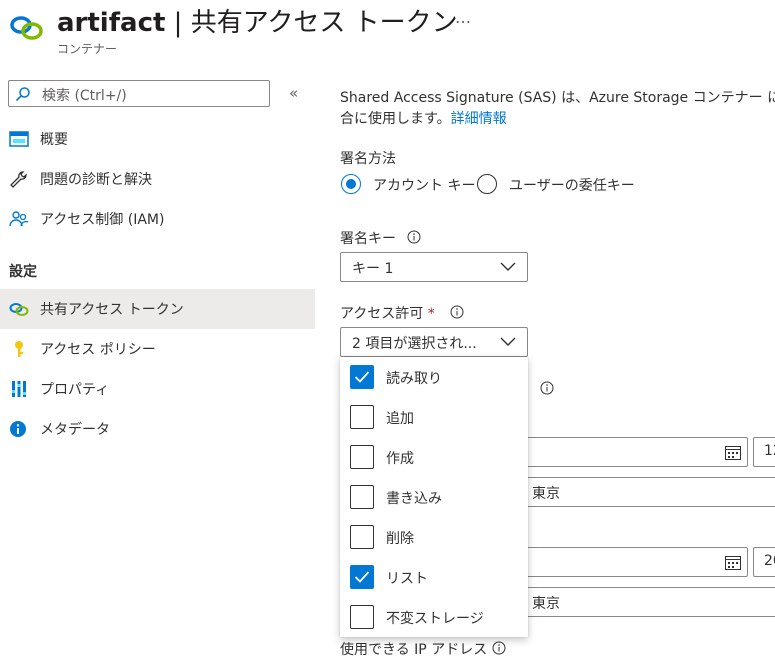 The image size is (775, 660). Describe the element at coordinates (19, 389) in the screenshot. I see `properties-icon` at that location.